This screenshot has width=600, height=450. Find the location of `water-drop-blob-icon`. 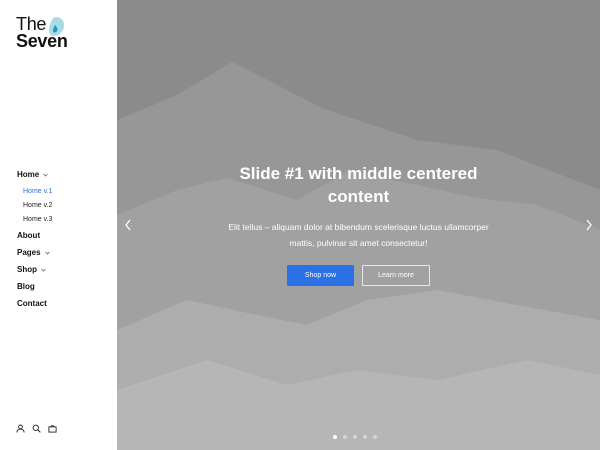

water-drop-blob-icon is located at coordinates (56, 26).